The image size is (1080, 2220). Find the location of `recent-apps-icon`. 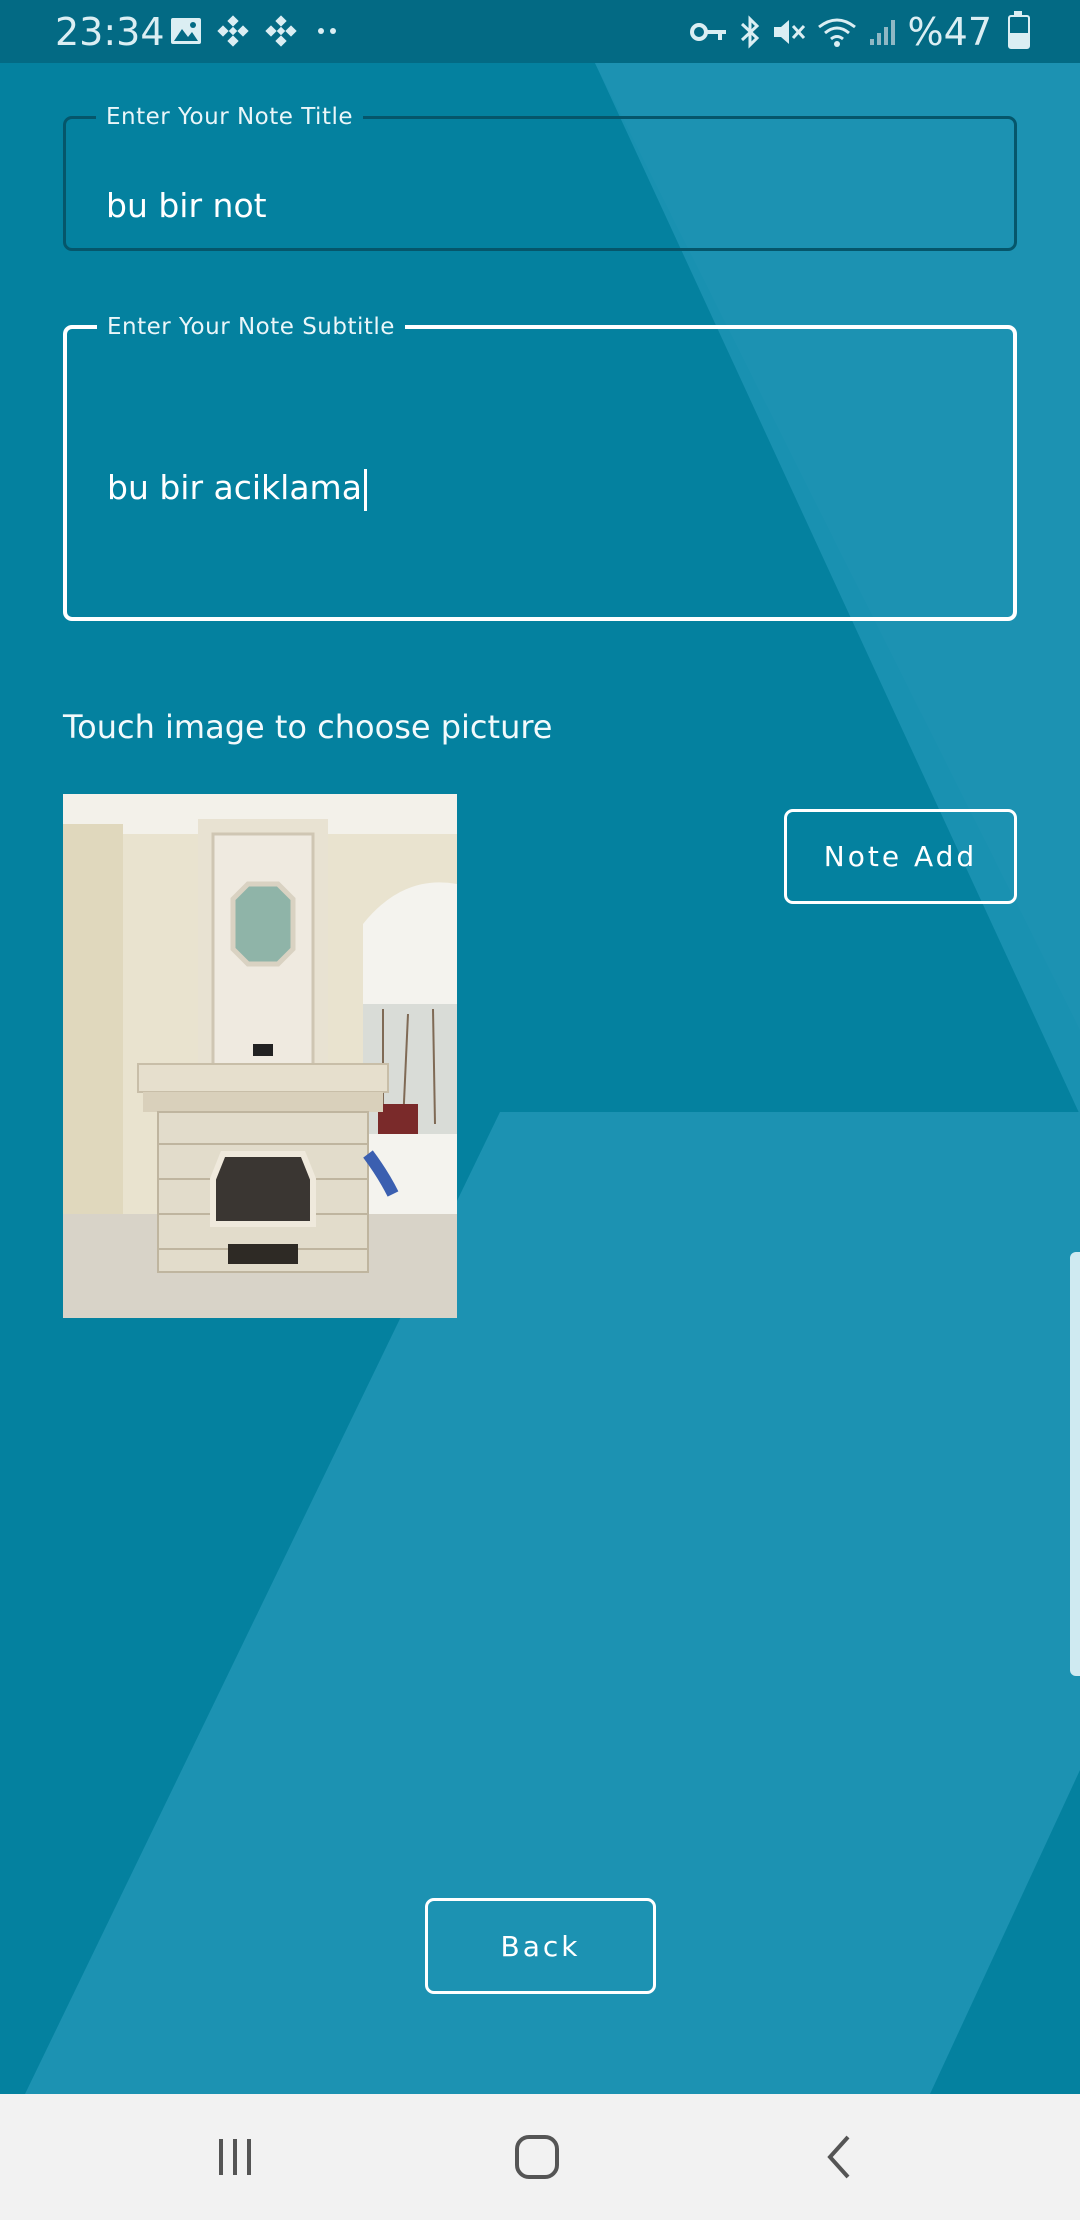

recent-apps-icon is located at coordinates (235, 2157).